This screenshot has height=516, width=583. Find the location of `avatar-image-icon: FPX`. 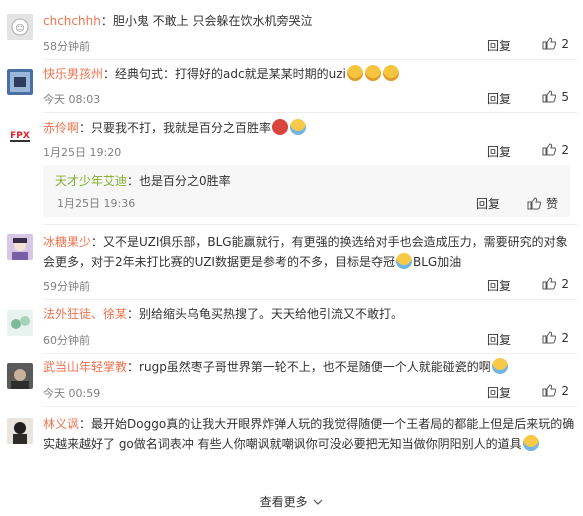

avatar-image-icon: FPX is located at coordinates (20, 135).